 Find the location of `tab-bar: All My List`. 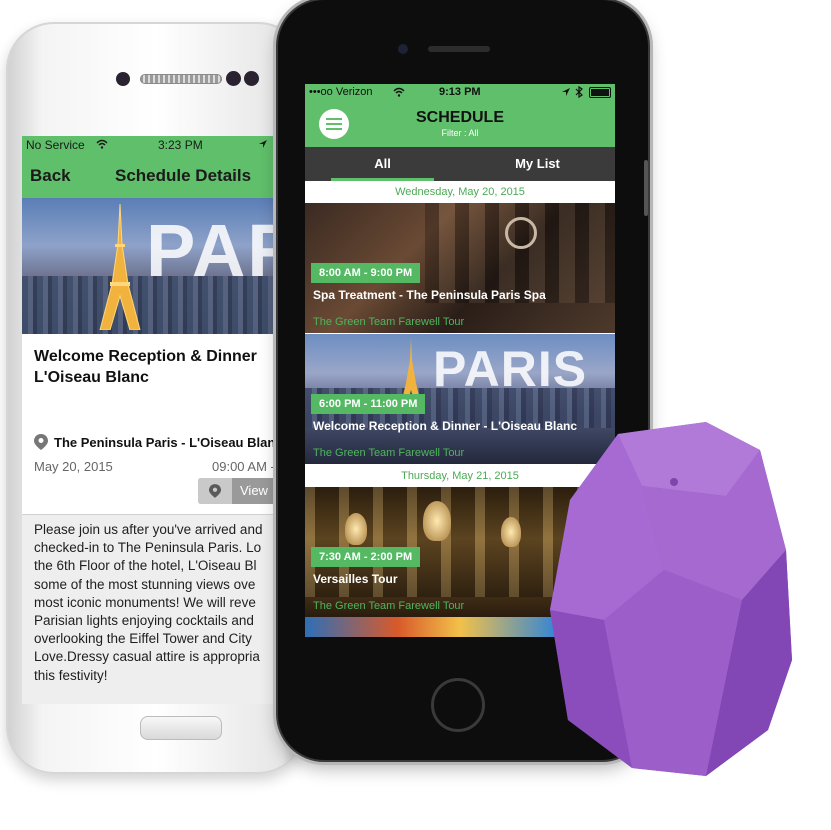

tab-bar: All My List is located at coordinates (460, 164).